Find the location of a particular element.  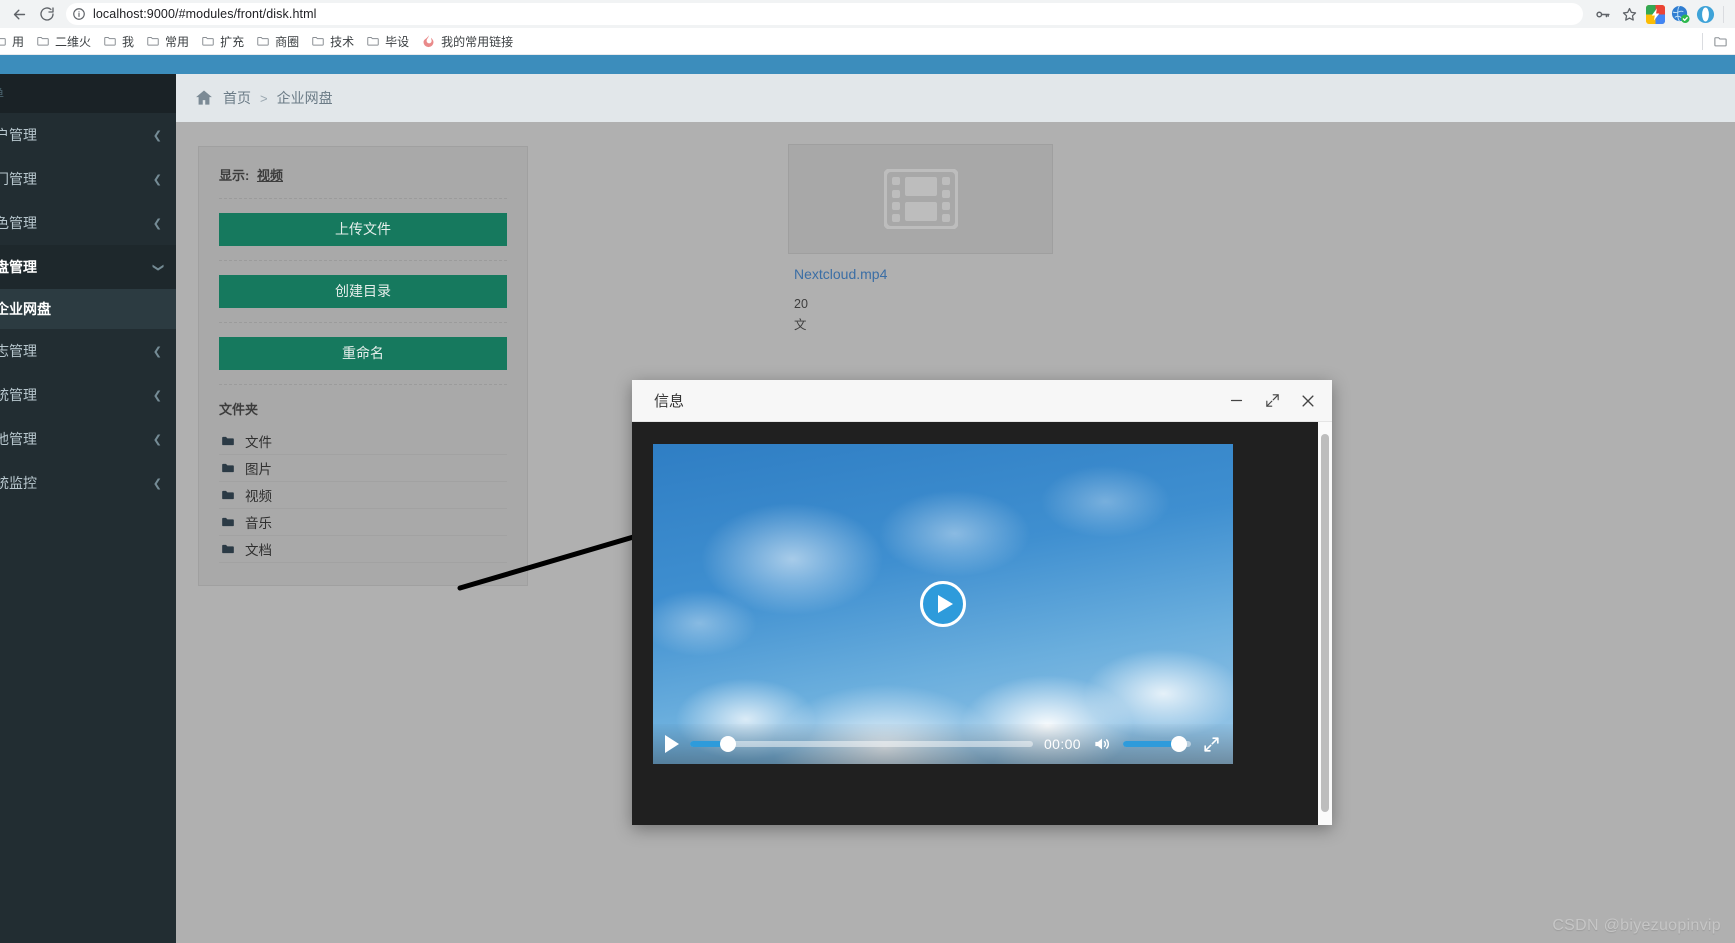

bookmark-label: 二维火 is located at coordinates (73, 41).